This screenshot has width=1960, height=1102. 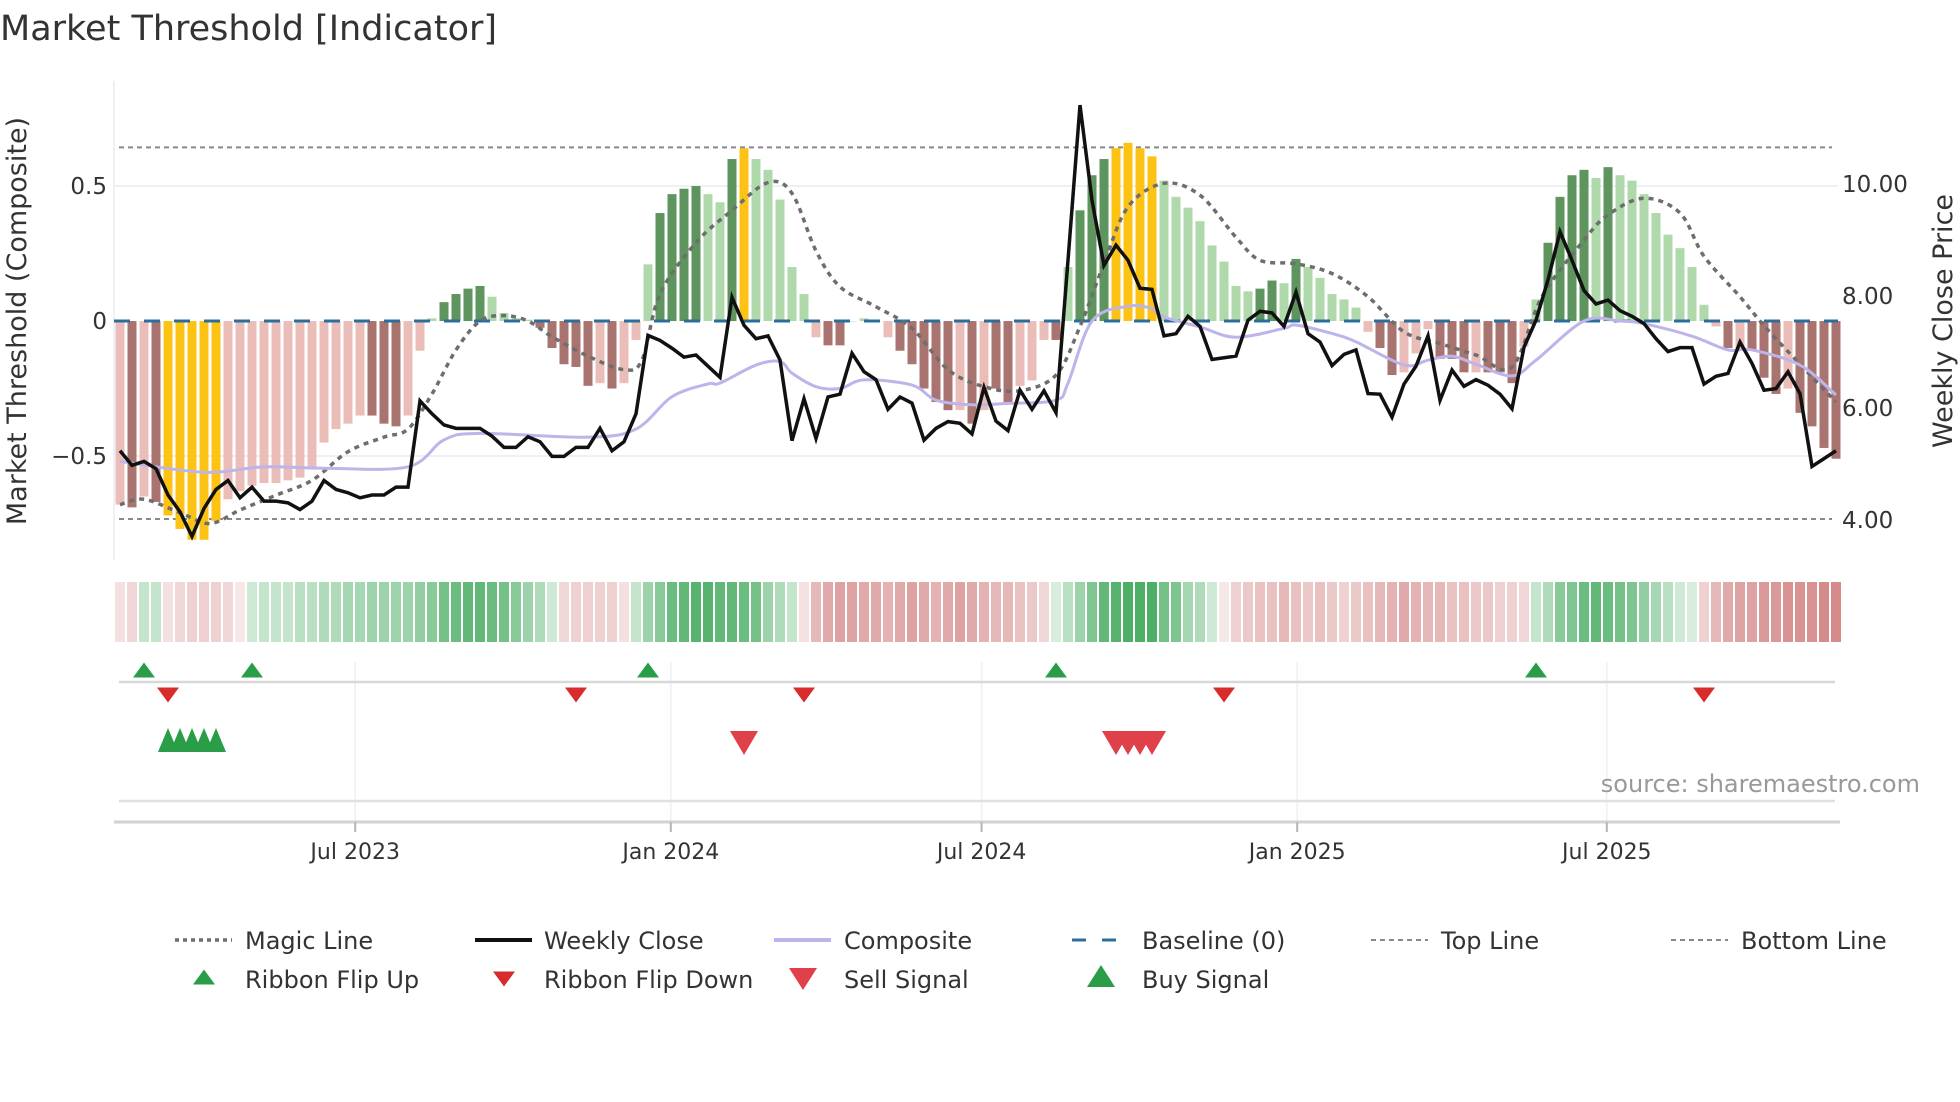 I want to click on legend-item-threshold: Top Line, so click(x=1455, y=941).